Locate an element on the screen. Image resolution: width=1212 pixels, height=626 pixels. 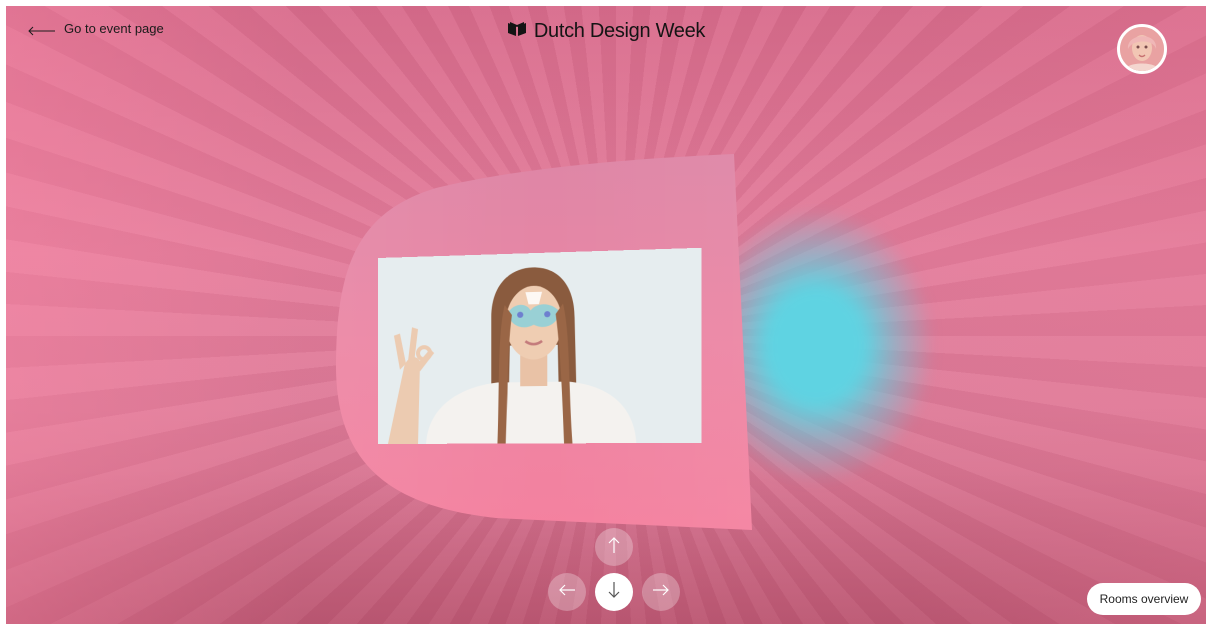
arrow-down-icon is located at coordinates (614, 592).